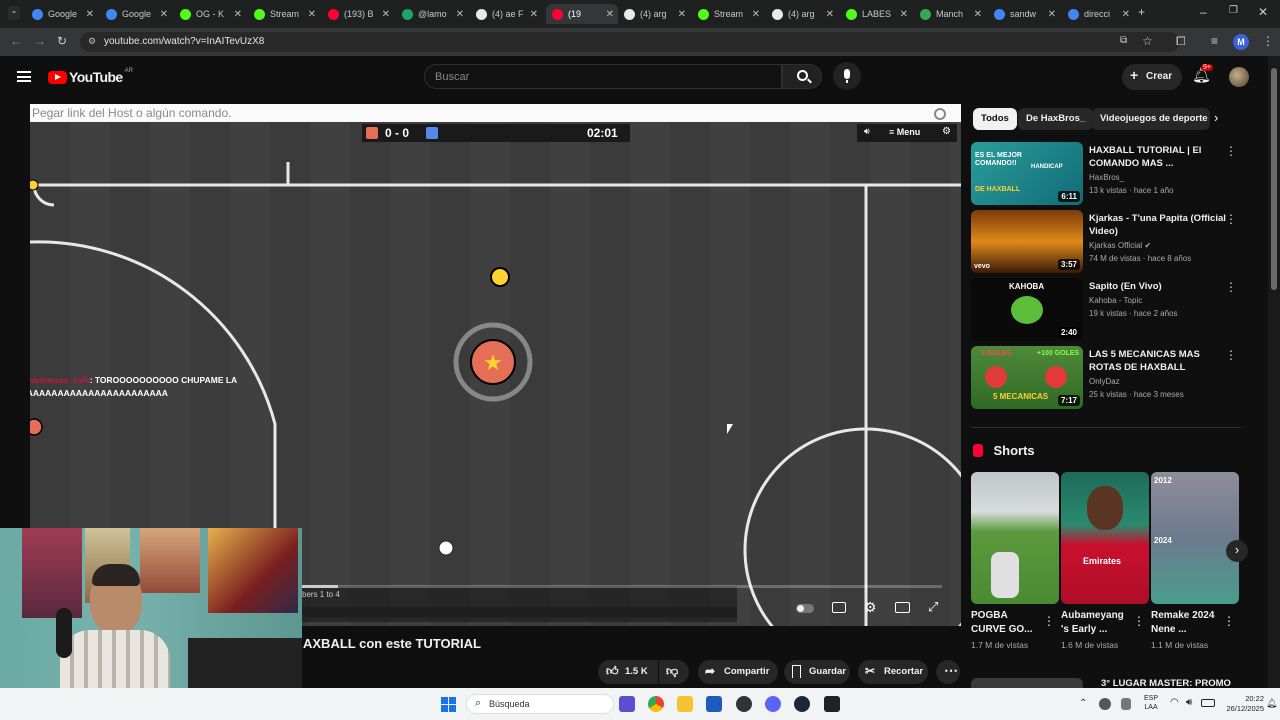 This screenshot has width=1280, height=720. Describe the element at coordinates (876, 14) in the screenshot. I see `browser-tab: LABES ✕` at that location.